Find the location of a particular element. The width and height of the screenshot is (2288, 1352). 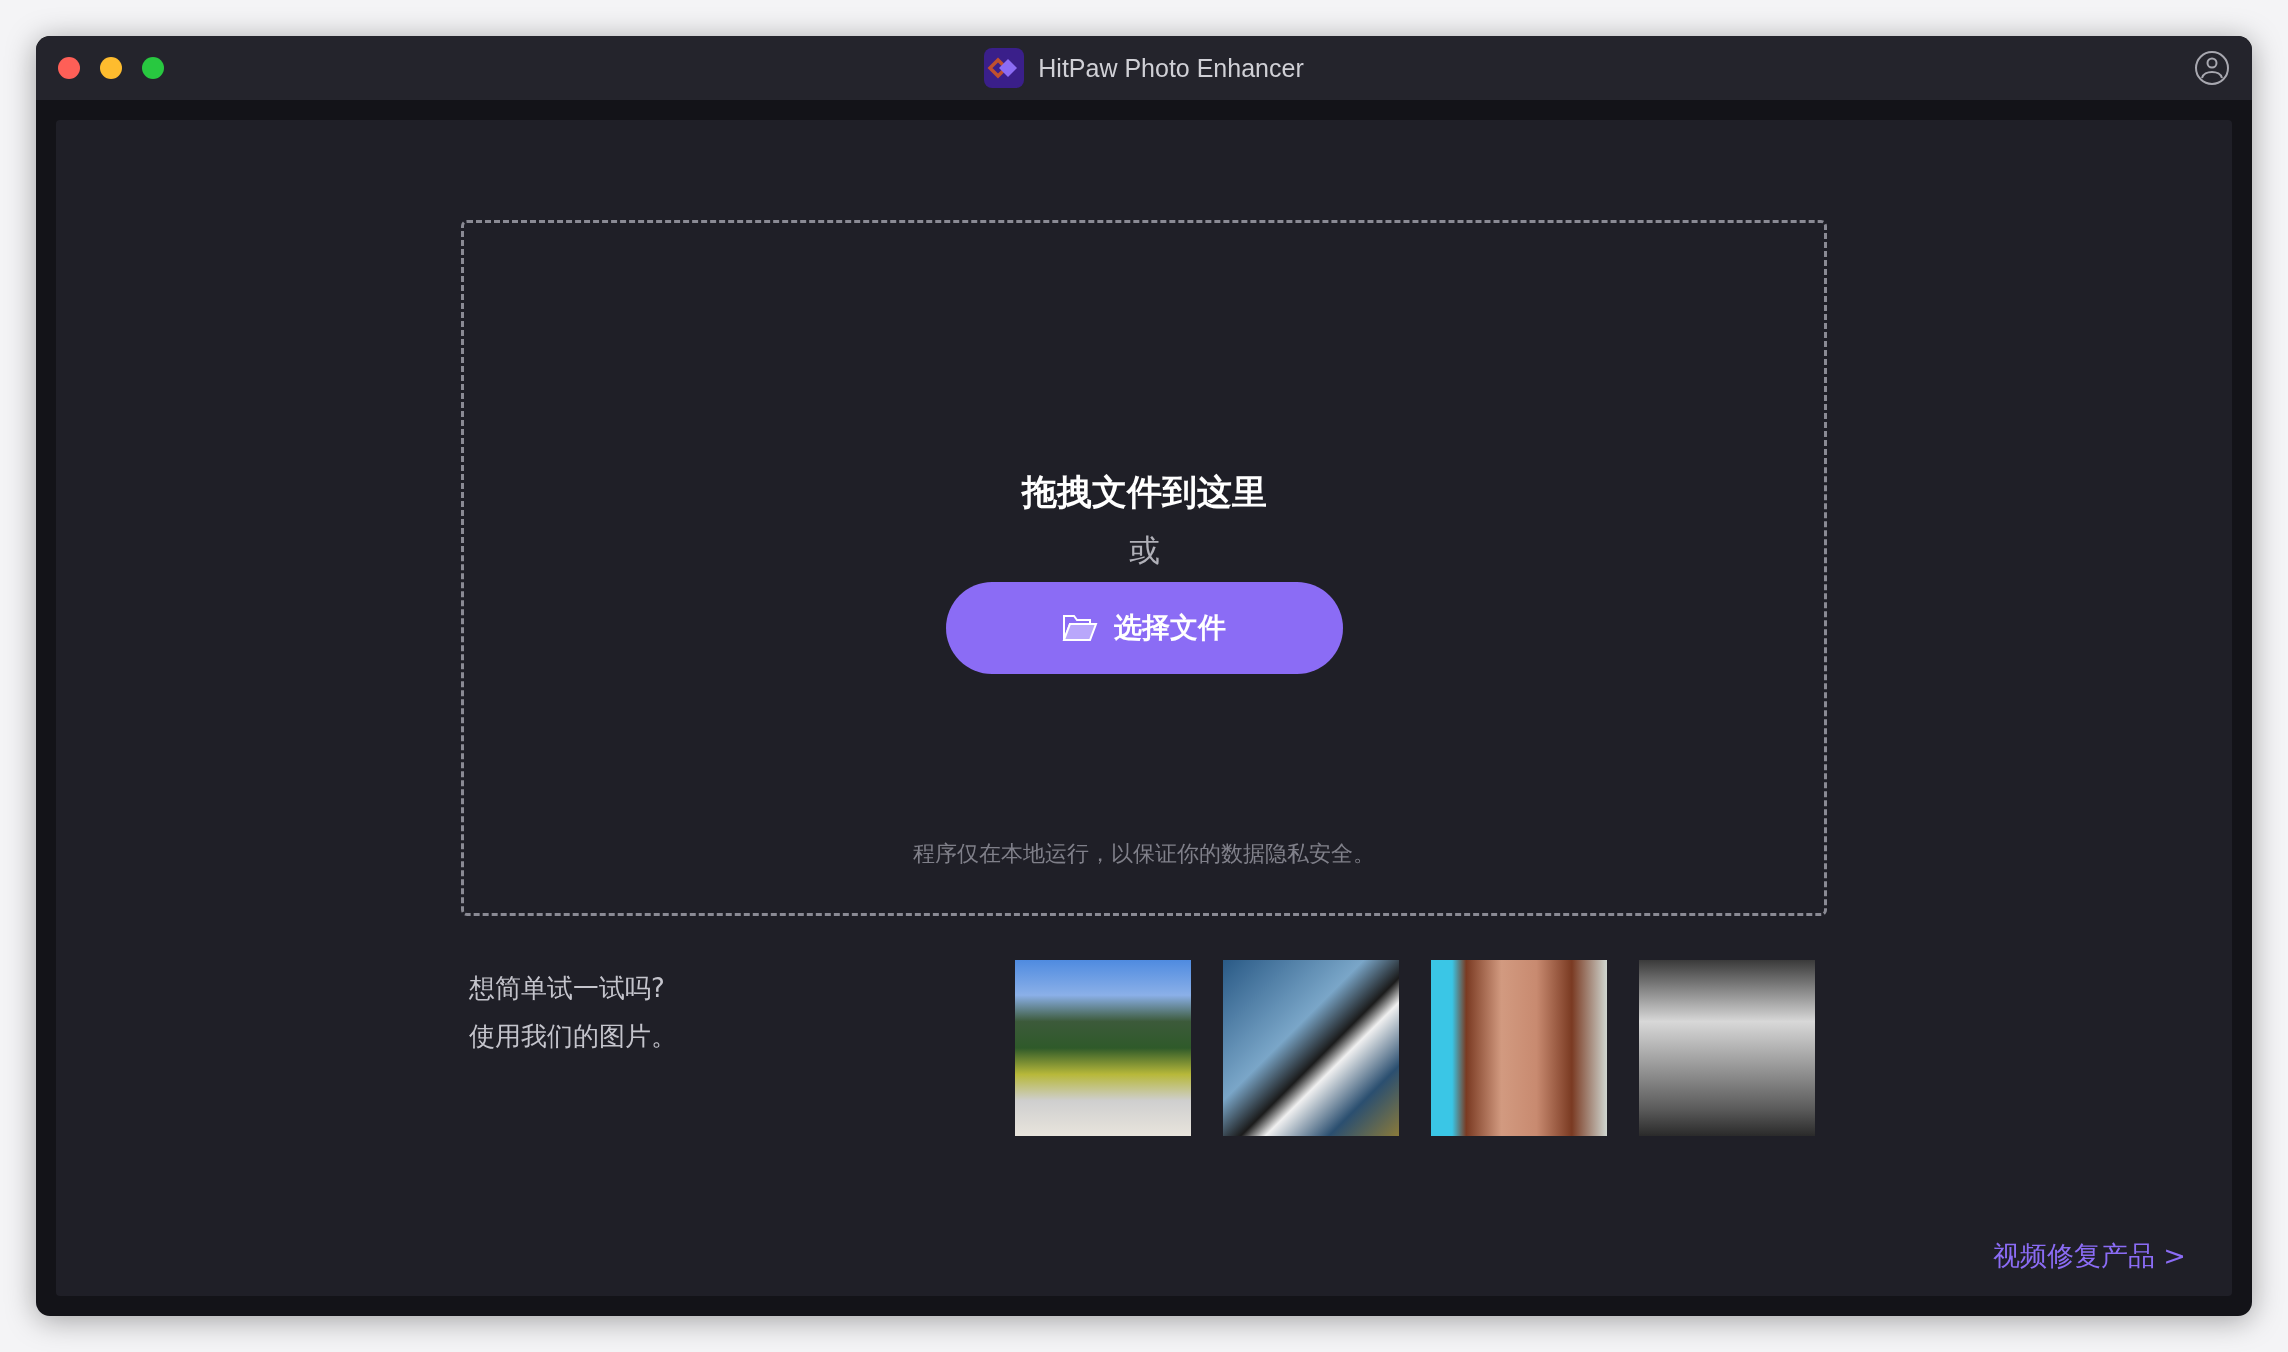

drop-heading: 拖拽文件到这里 is located at coordinates (1144, 492).